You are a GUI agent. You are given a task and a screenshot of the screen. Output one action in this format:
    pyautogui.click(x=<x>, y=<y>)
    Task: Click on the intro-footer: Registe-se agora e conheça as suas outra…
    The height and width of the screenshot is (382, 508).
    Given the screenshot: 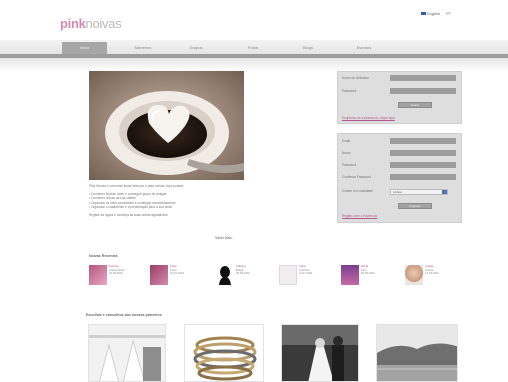 What is the action you would take?
    pyautogui.click(x=128, y=214)
    